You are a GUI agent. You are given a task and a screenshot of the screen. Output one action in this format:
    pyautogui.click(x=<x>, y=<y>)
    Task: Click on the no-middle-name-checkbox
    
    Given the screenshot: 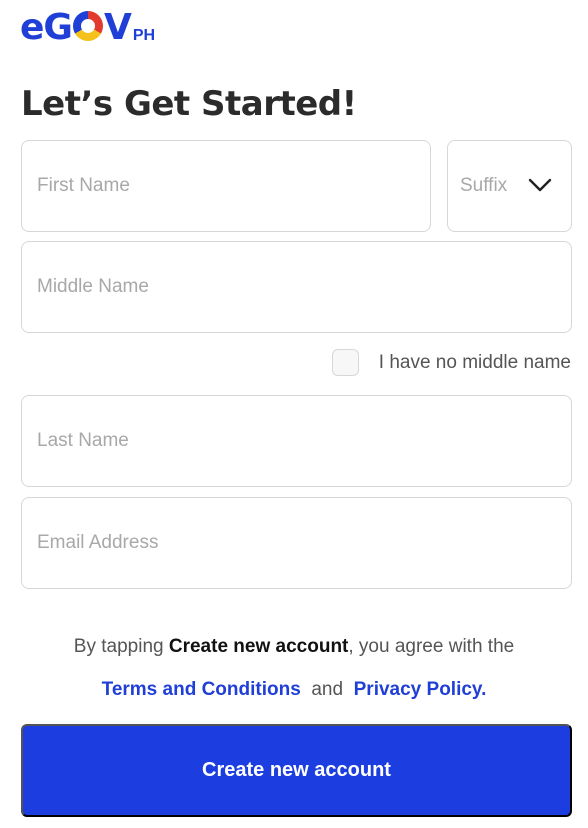 What is the action you would take?
    pyautogui.click(x=345, y=362)
    